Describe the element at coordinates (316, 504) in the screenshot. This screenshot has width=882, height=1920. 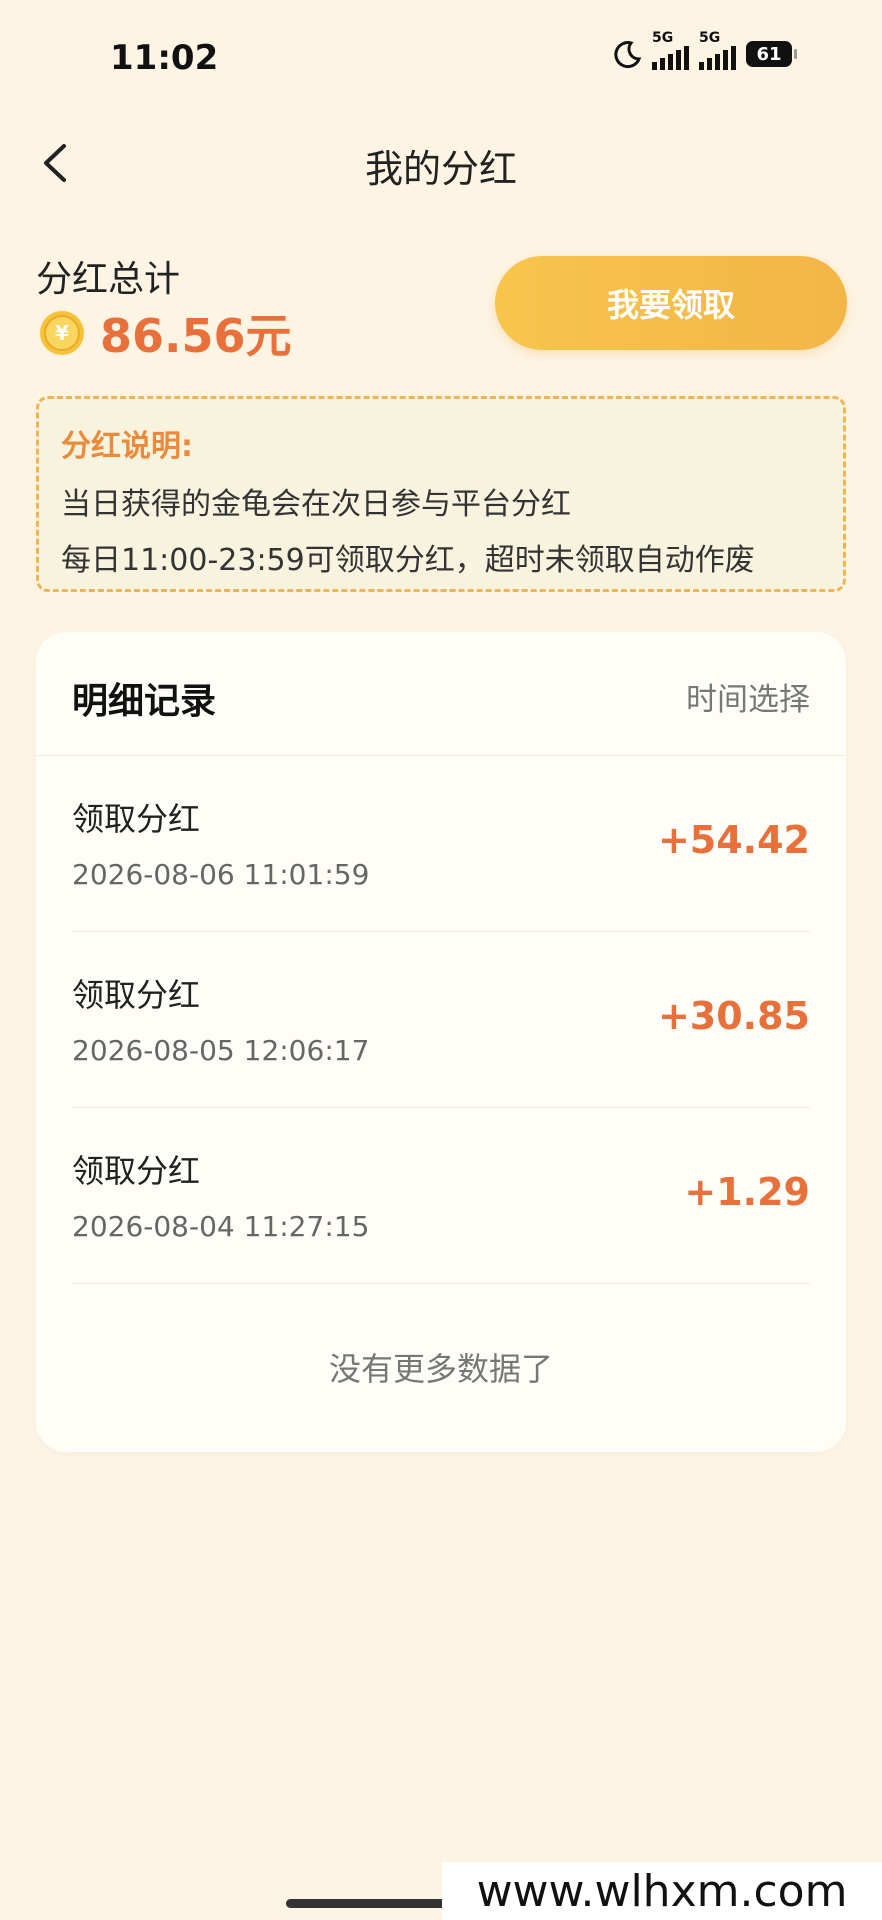
I see `notice-line: 当日获得的金龟会在次日参与平台分红` at that location.